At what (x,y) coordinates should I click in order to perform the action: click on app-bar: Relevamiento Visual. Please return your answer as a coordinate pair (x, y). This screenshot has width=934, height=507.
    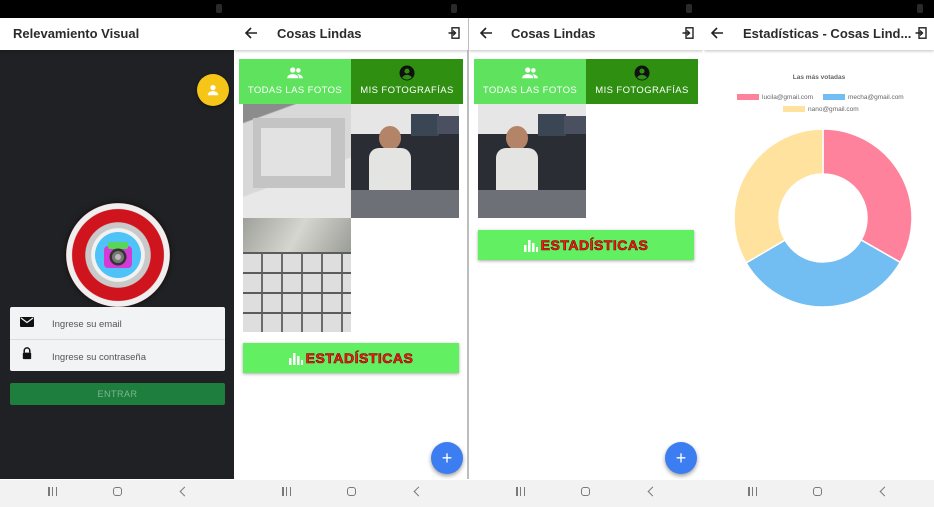
    Looking at the image, I should click on (117, 34).